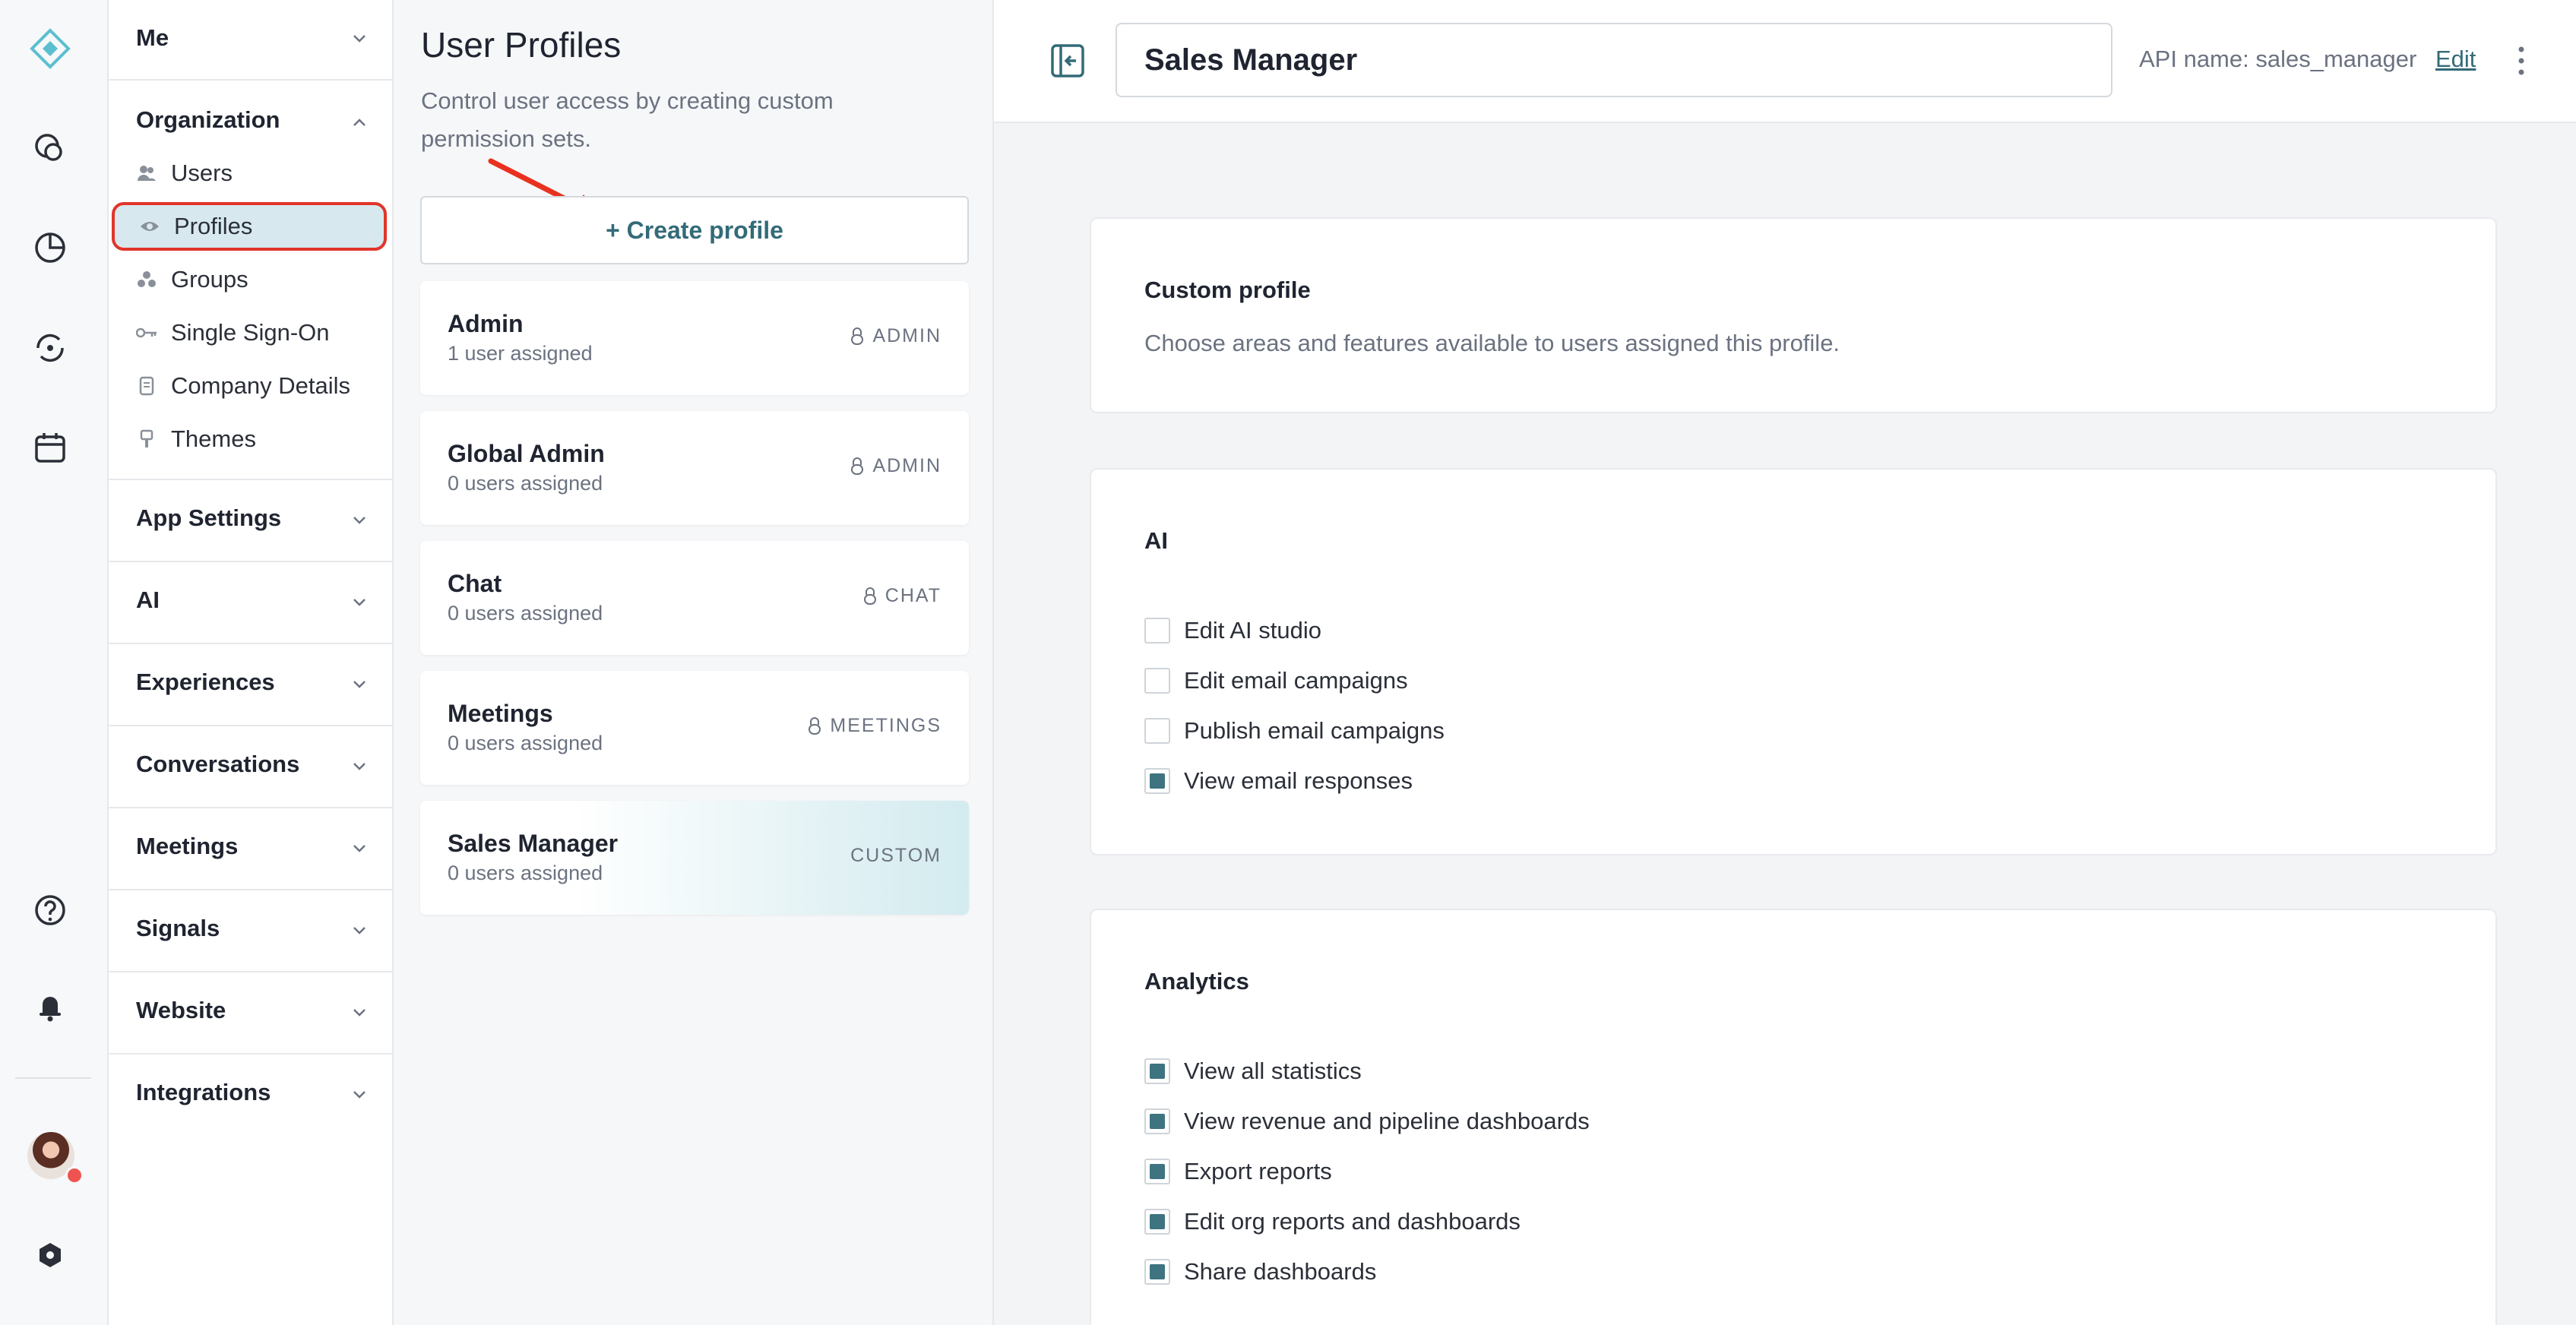 This screenshot has height=1325, width=2576. Describe the element at coordinates (184, 173) in the screenshot. I see `sidebar-item-users: Users` at that location.